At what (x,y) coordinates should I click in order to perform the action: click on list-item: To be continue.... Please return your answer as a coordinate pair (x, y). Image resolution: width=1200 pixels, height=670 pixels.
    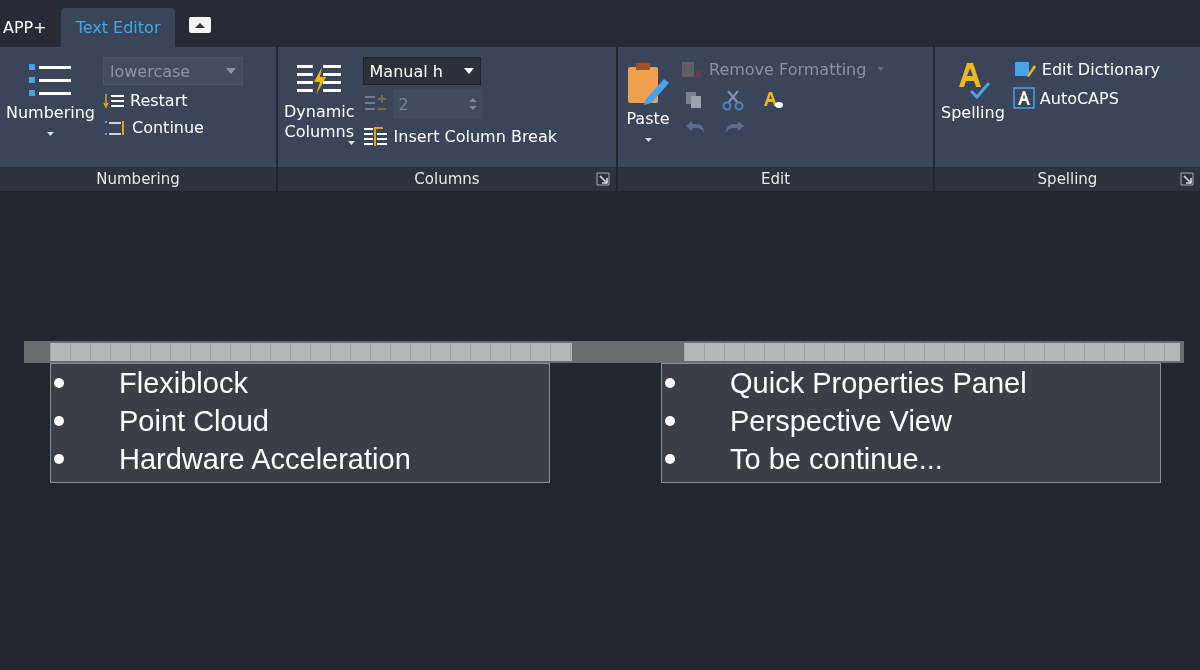
    Looking at the image, I should click on (836, 459).